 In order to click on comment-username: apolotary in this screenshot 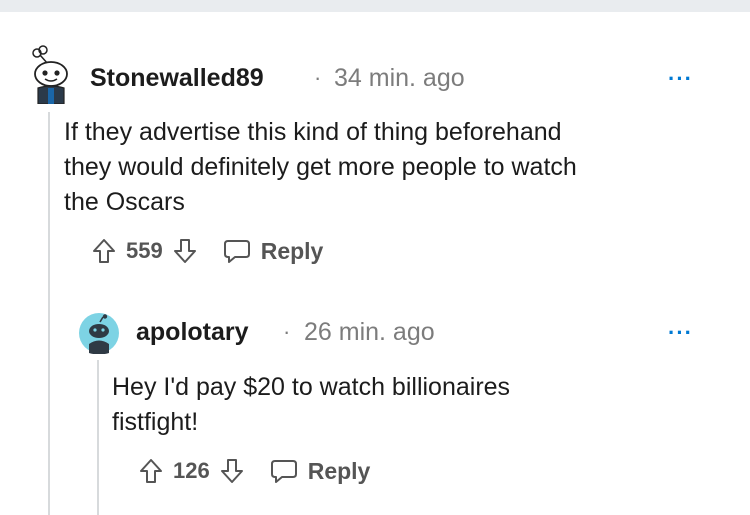, I will do `click(192, 332)`.